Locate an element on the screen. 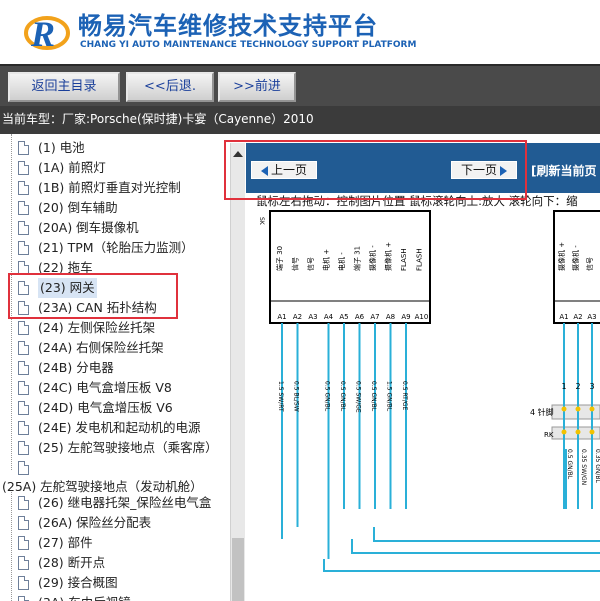  tree-item-label: (26) 继电器托架_保险丝电气盒 is located at coordinates (125, 502).